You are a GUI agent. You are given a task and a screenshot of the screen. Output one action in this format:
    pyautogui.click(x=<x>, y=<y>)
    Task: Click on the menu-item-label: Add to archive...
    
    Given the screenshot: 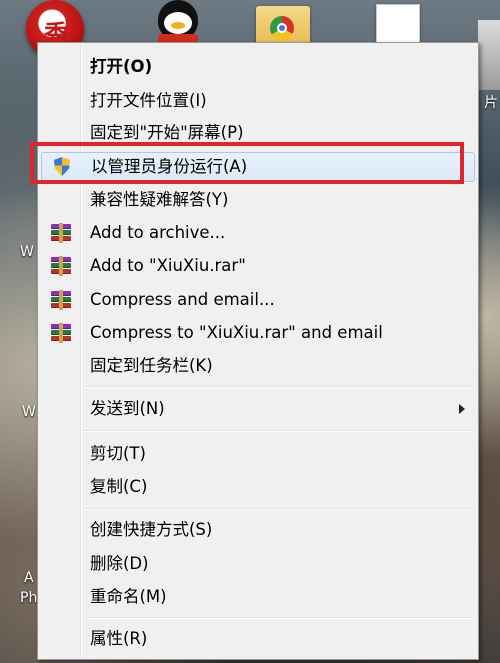 What is the action you would take?
    pyautogui.click(x=158, y=232)
    